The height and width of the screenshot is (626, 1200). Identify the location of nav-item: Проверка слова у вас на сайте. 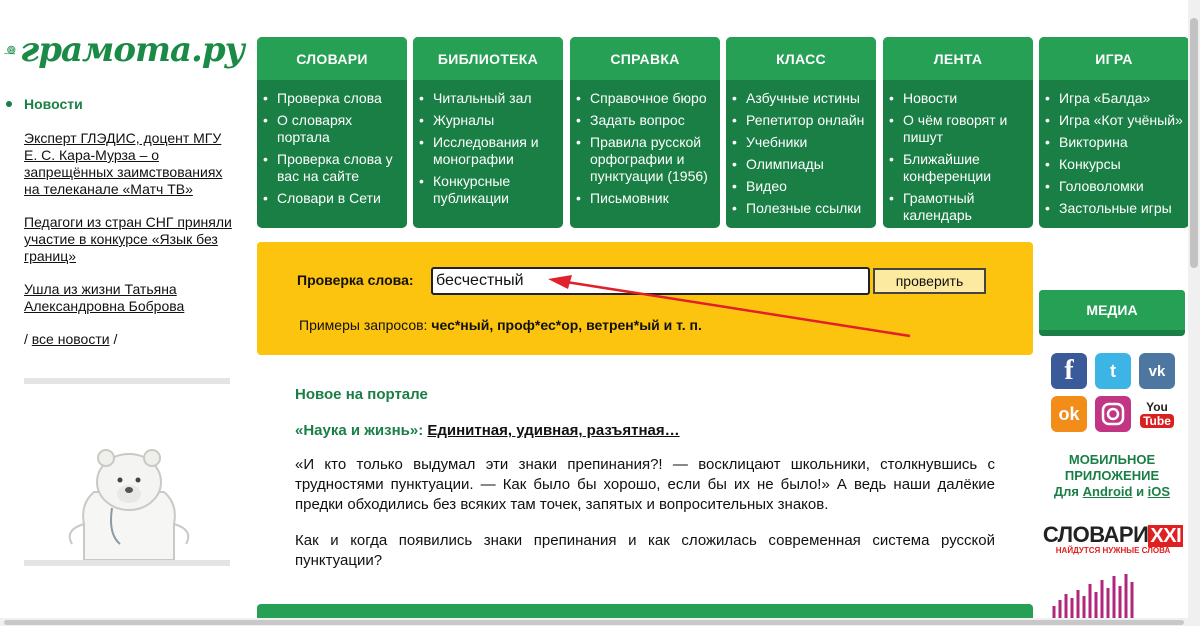
(333, 168).